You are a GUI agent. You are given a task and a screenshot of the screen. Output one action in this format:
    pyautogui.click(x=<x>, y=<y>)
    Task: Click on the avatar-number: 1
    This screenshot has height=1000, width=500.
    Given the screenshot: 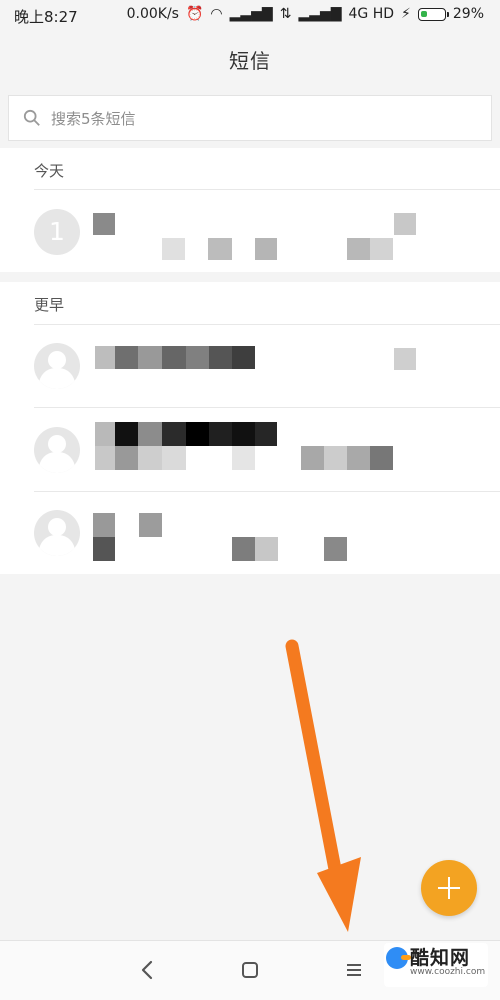 What is the action you would take?
    pyautogui.click(x=57, y=231)
    